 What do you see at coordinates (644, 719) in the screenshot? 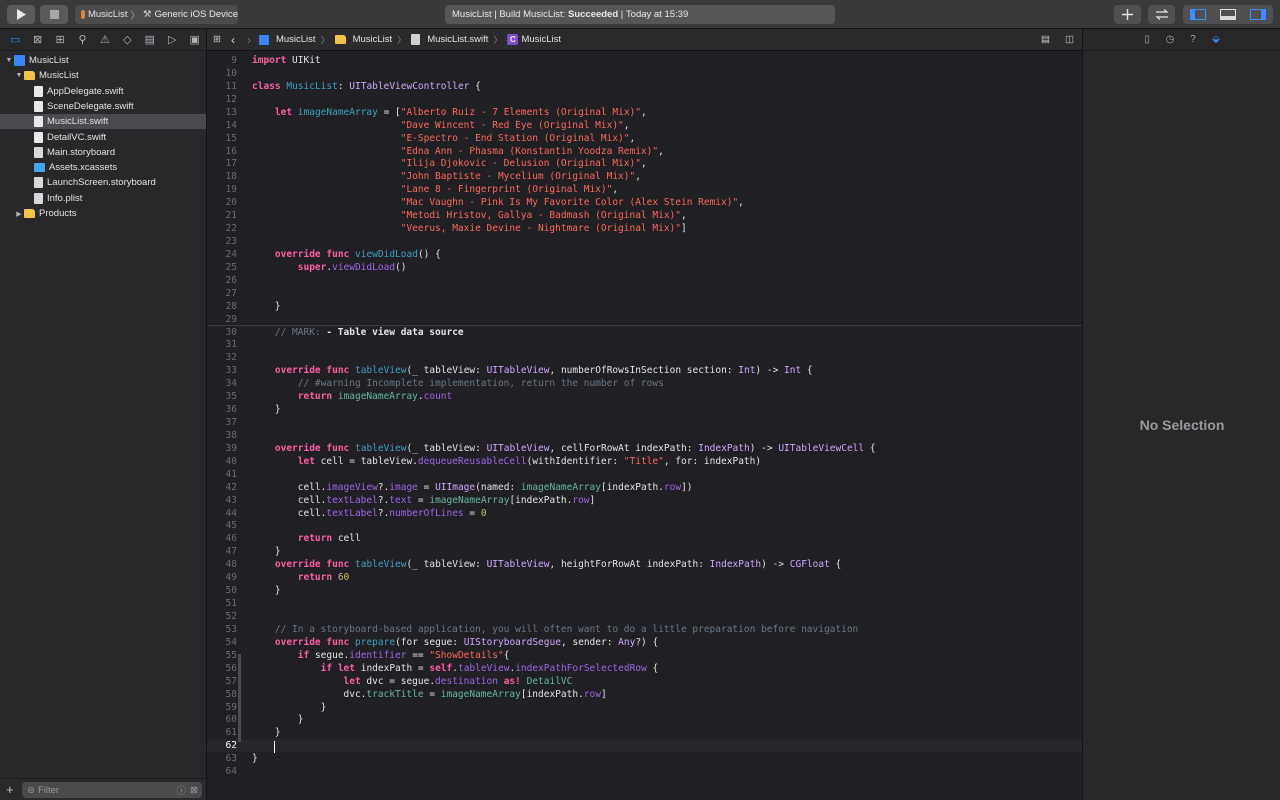
I see `code-line: 60 }` at bounding box center [644, 719].